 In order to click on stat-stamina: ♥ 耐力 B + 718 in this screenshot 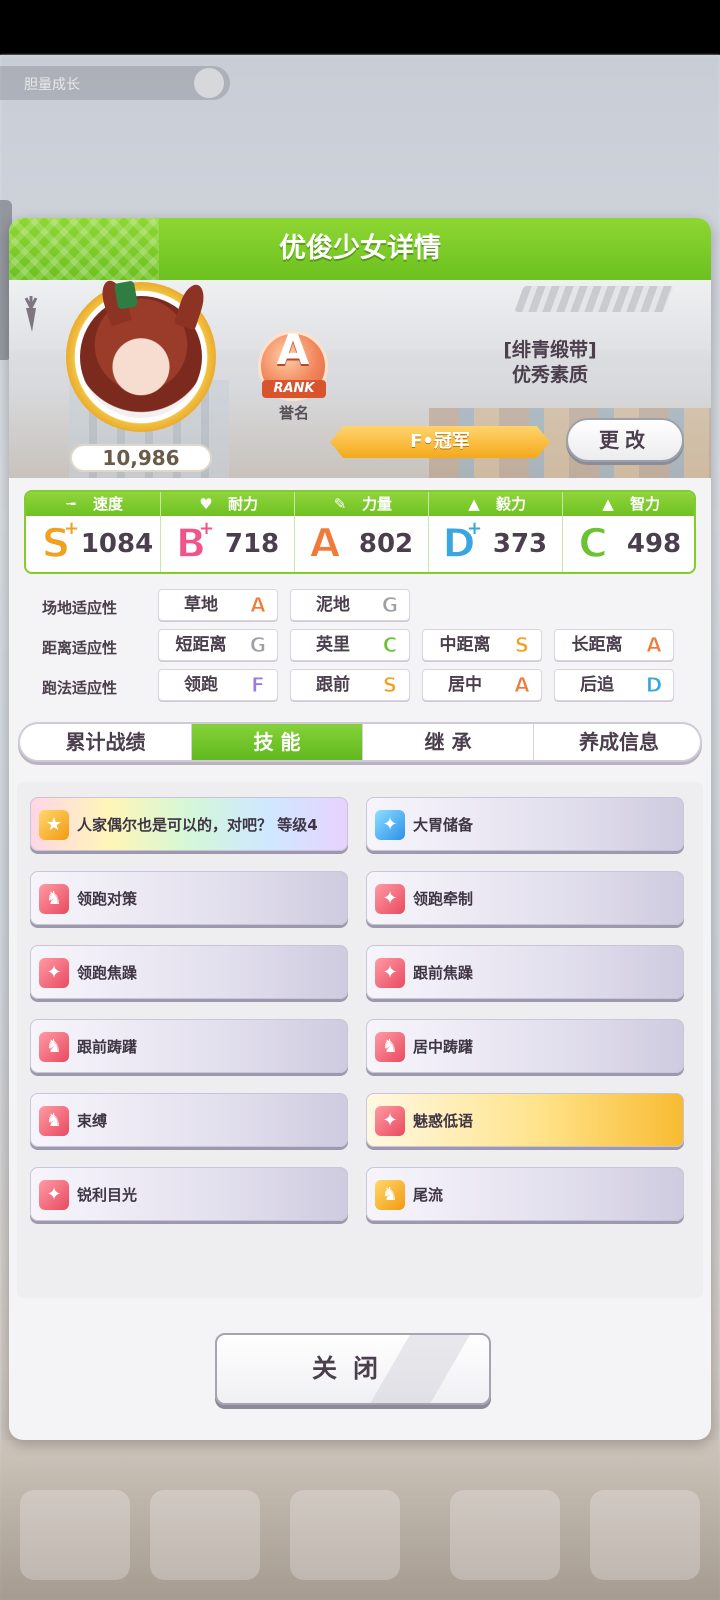, I will do `click(227, 532)`.